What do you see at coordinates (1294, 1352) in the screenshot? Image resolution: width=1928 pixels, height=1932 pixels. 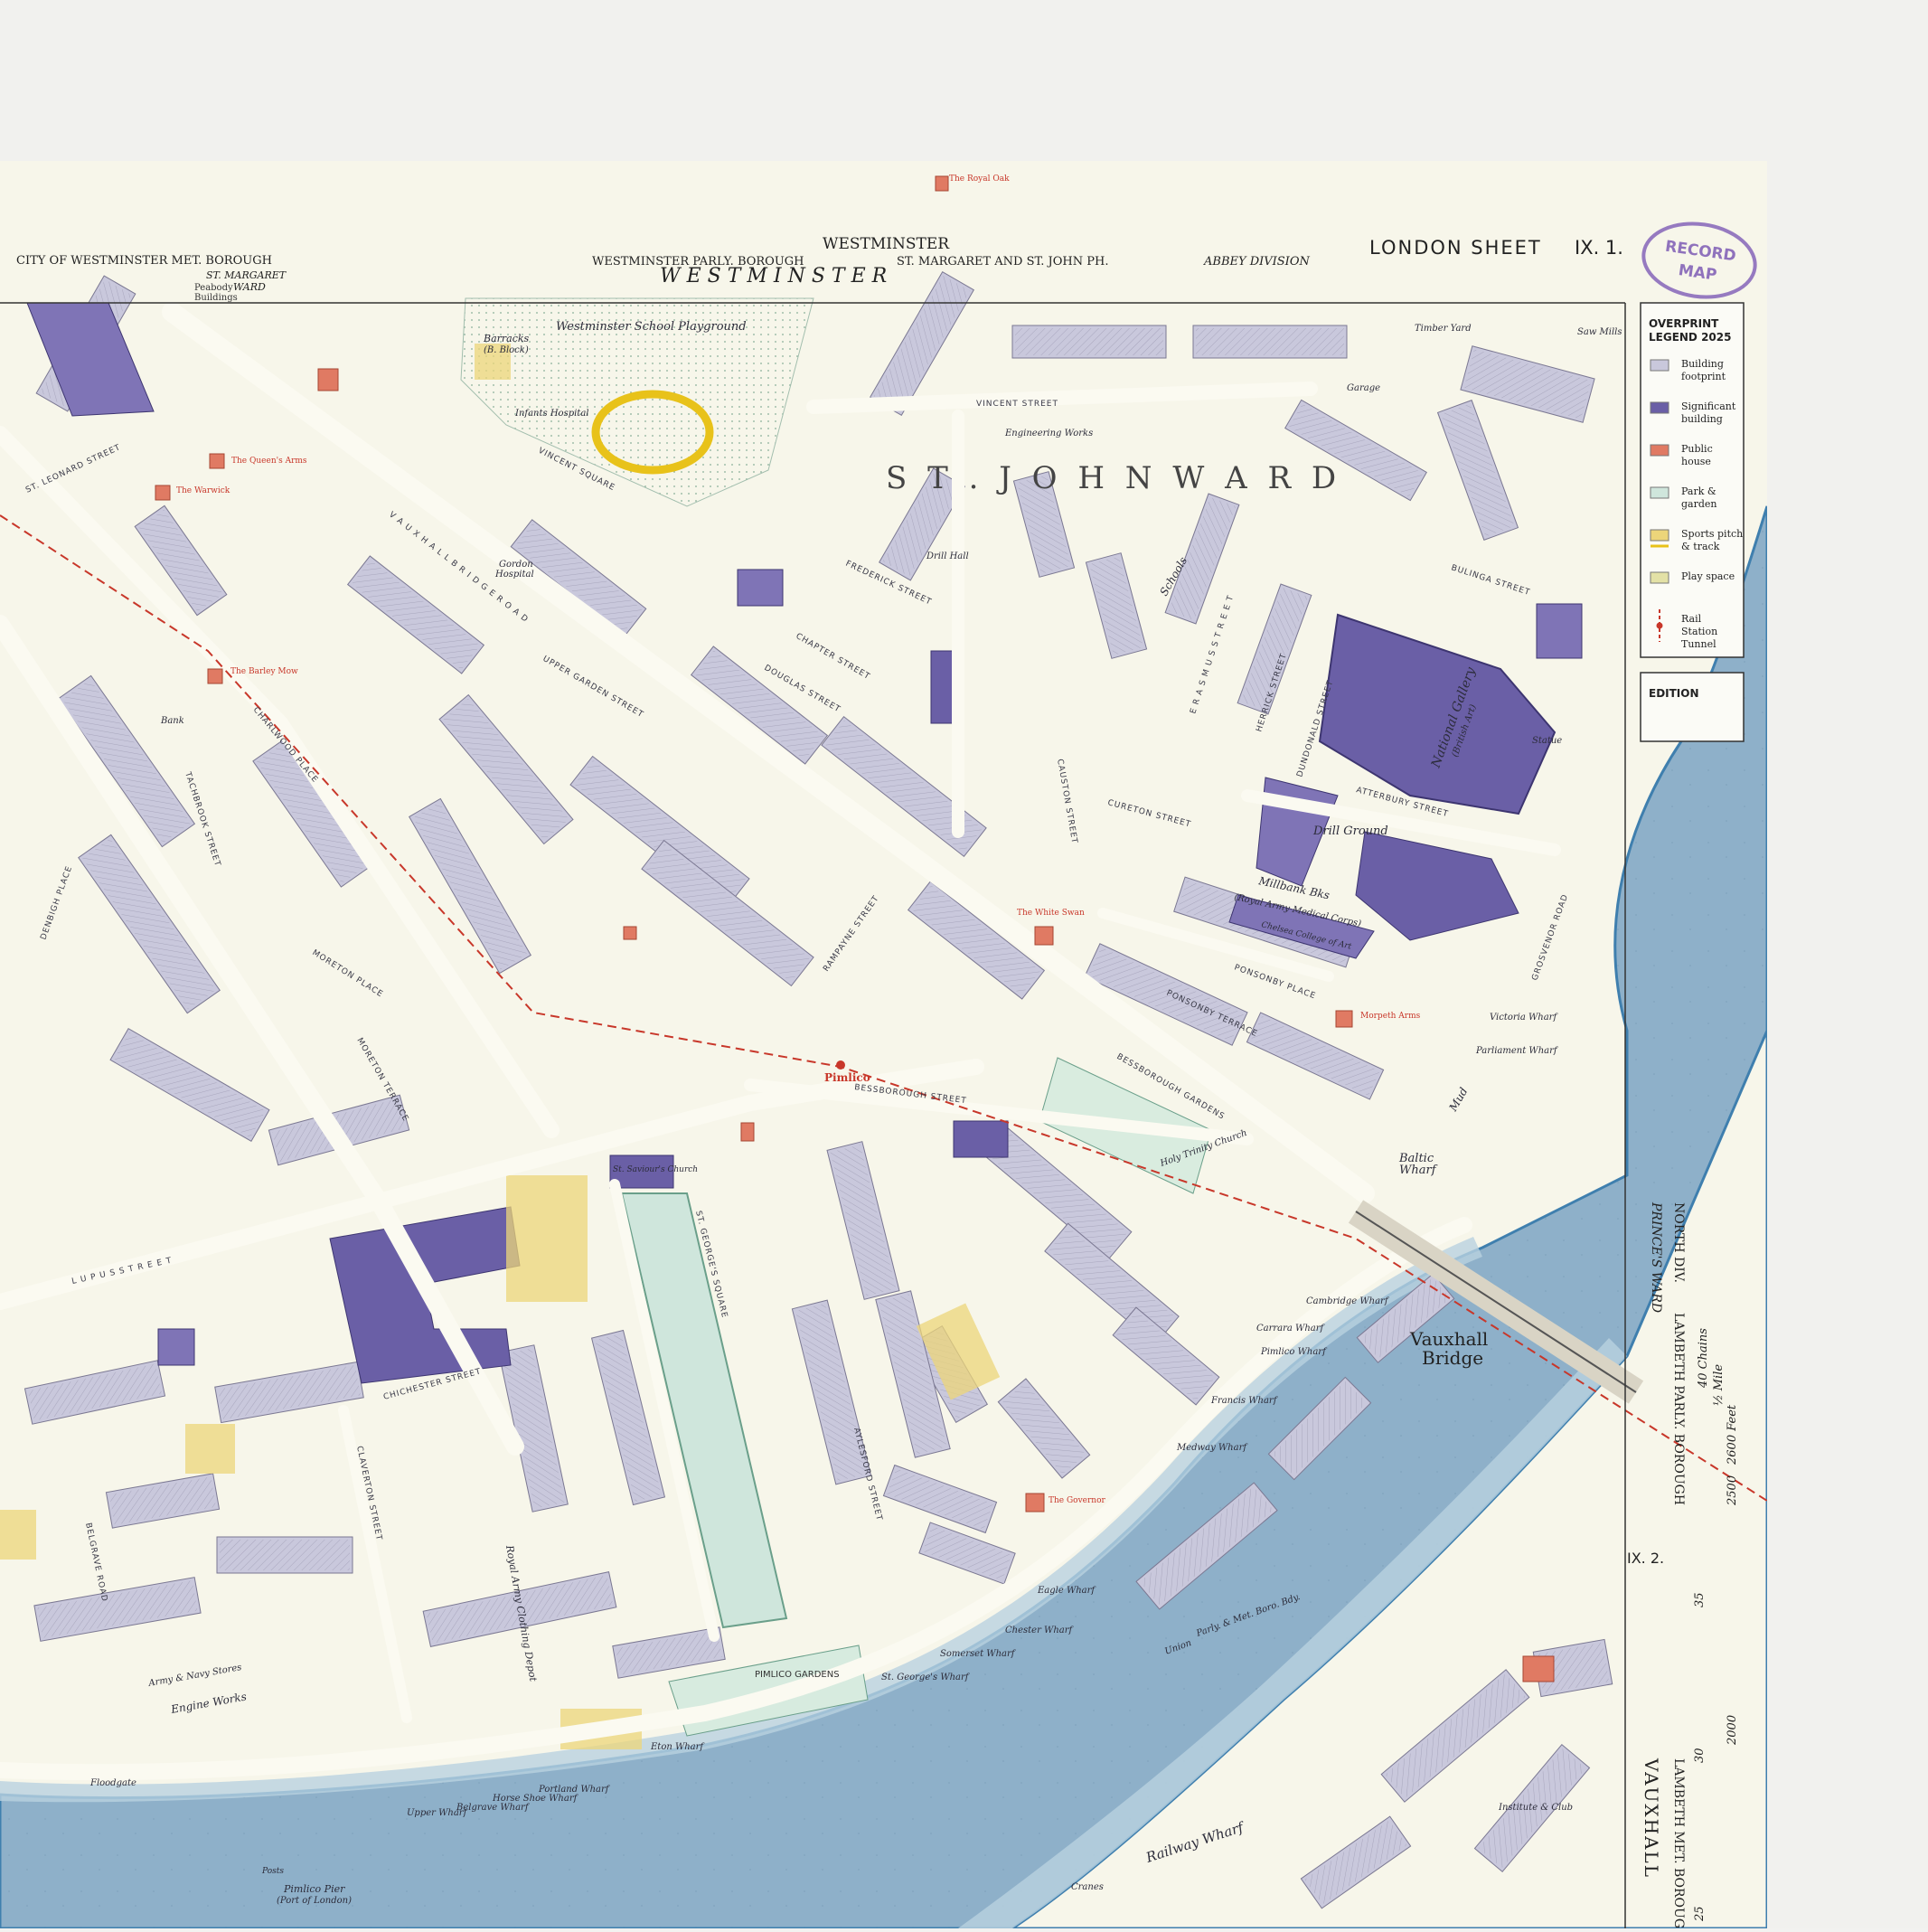 I see `label-pimlico-wharf: Pimlico Wharf` at bounding box center [1294, 1352].